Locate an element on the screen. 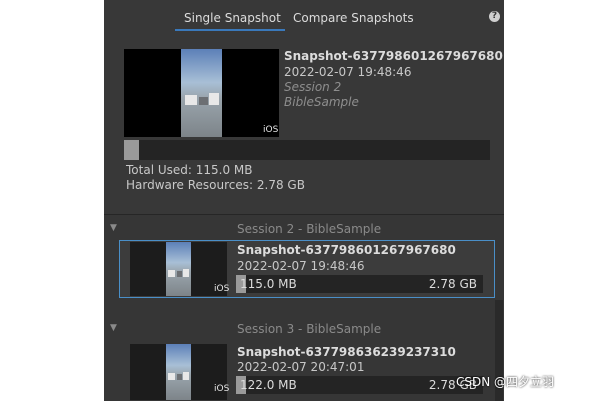 The height and width of the screenshot is (401, 604). session-header: Session 3 - BibleSample is located at coordinates (309, 329).